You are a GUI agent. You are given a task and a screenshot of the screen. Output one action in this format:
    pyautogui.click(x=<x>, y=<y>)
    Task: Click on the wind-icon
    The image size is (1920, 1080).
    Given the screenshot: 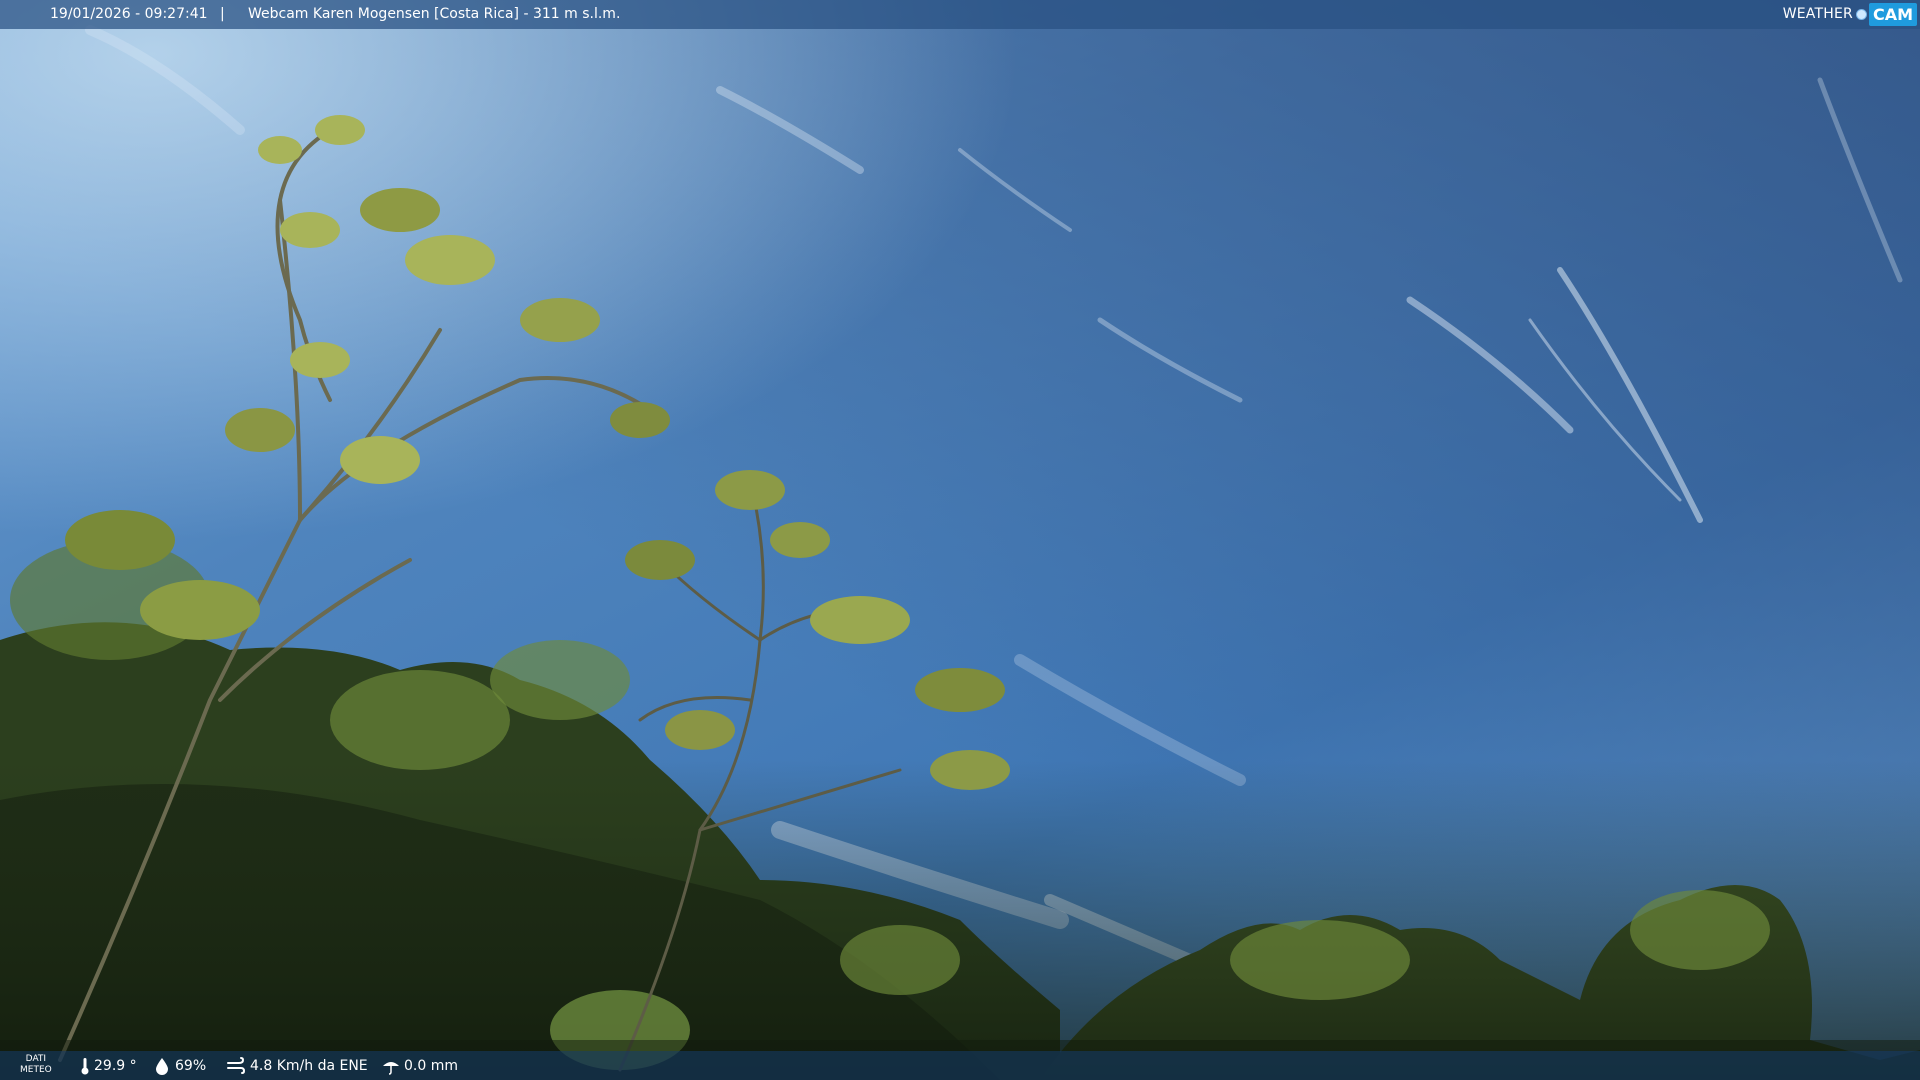 What is the action you would take?
    pyautogui.click(x=236, y=1065)
    